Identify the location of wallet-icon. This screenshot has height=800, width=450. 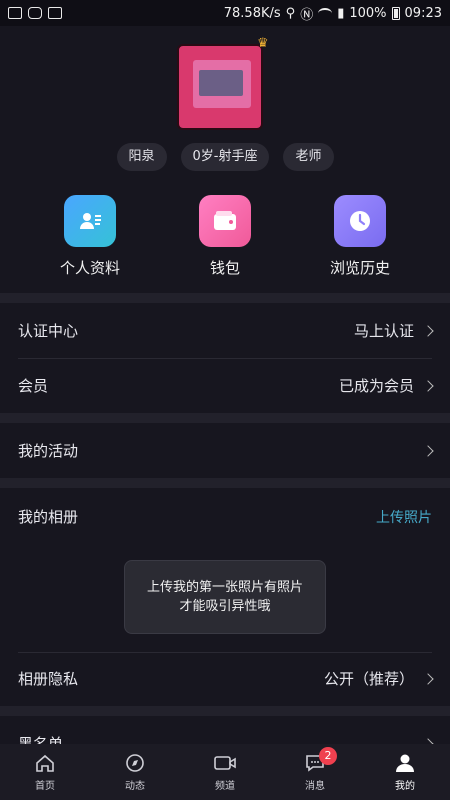
(225, 221).